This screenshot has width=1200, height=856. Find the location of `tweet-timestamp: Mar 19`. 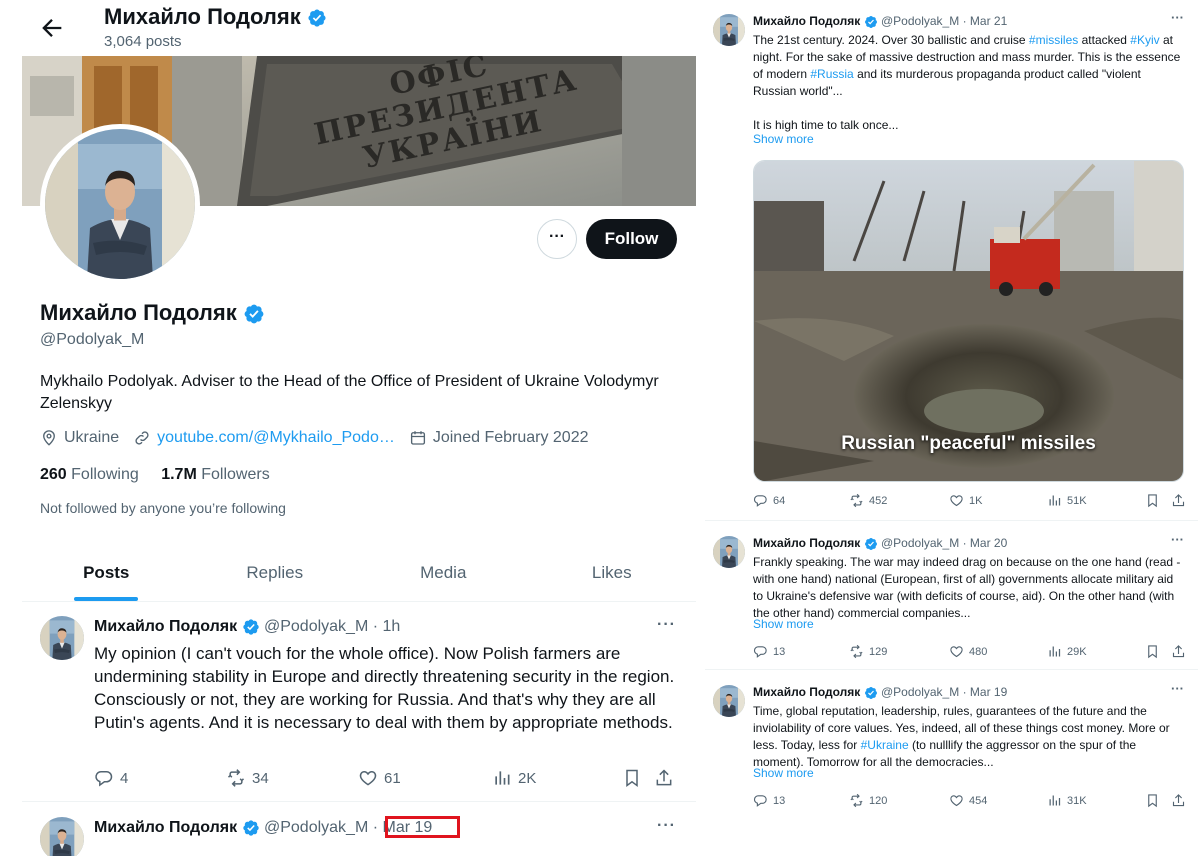

tweet-timestamp: Mar 19 is located at coordinates (988, 692).